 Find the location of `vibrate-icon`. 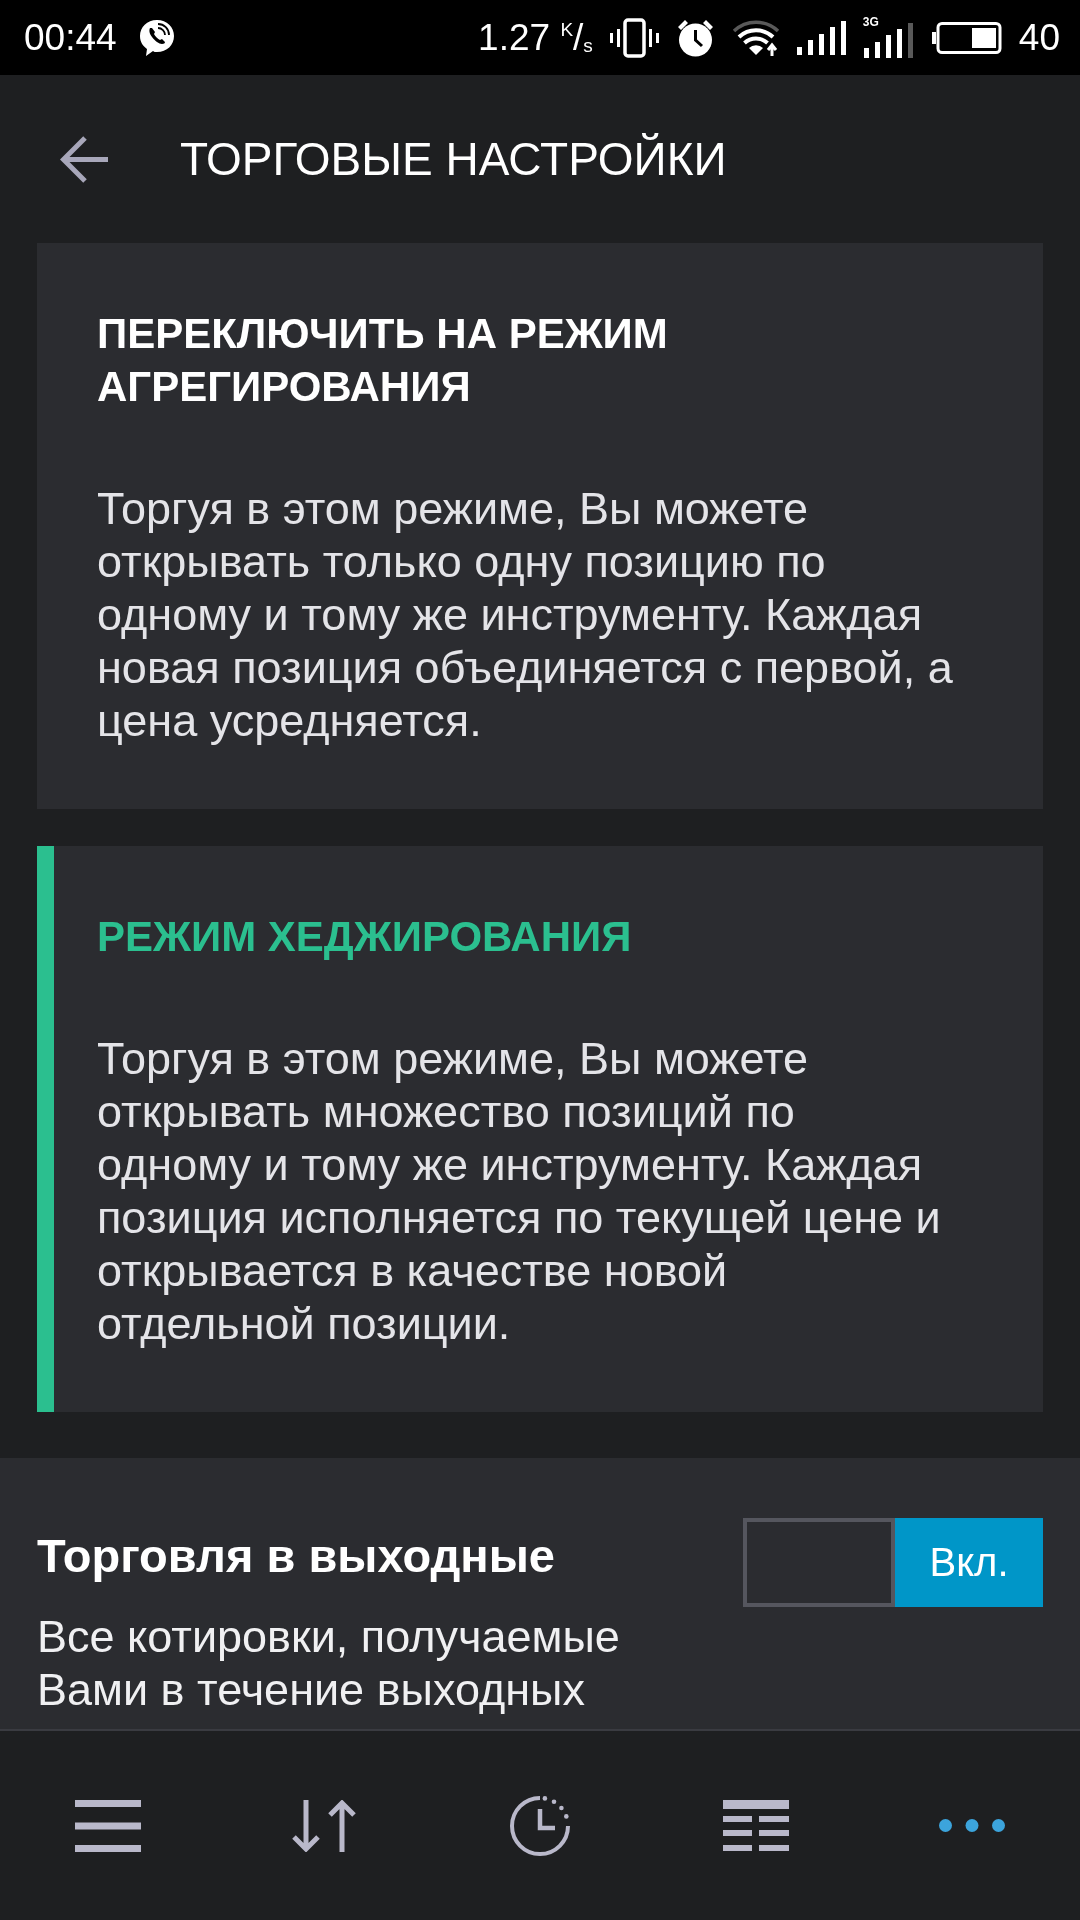

vibrate-icon is located at coordinates (634, 37).